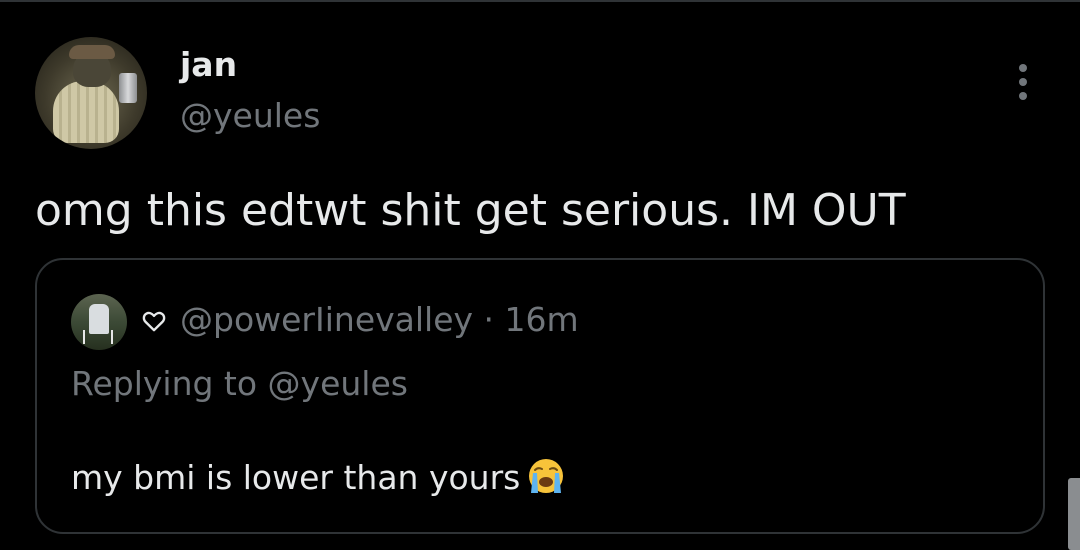  I want to click on quoted-tweet-text: my bmi is lower than yours, so click(296, 477).